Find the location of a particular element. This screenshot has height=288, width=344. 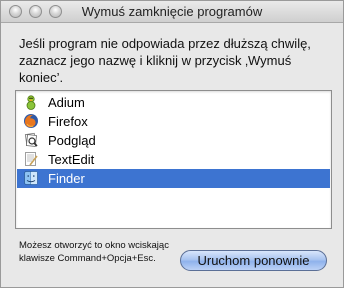

app-name: TextEdit is located at coordinates (71, 159).